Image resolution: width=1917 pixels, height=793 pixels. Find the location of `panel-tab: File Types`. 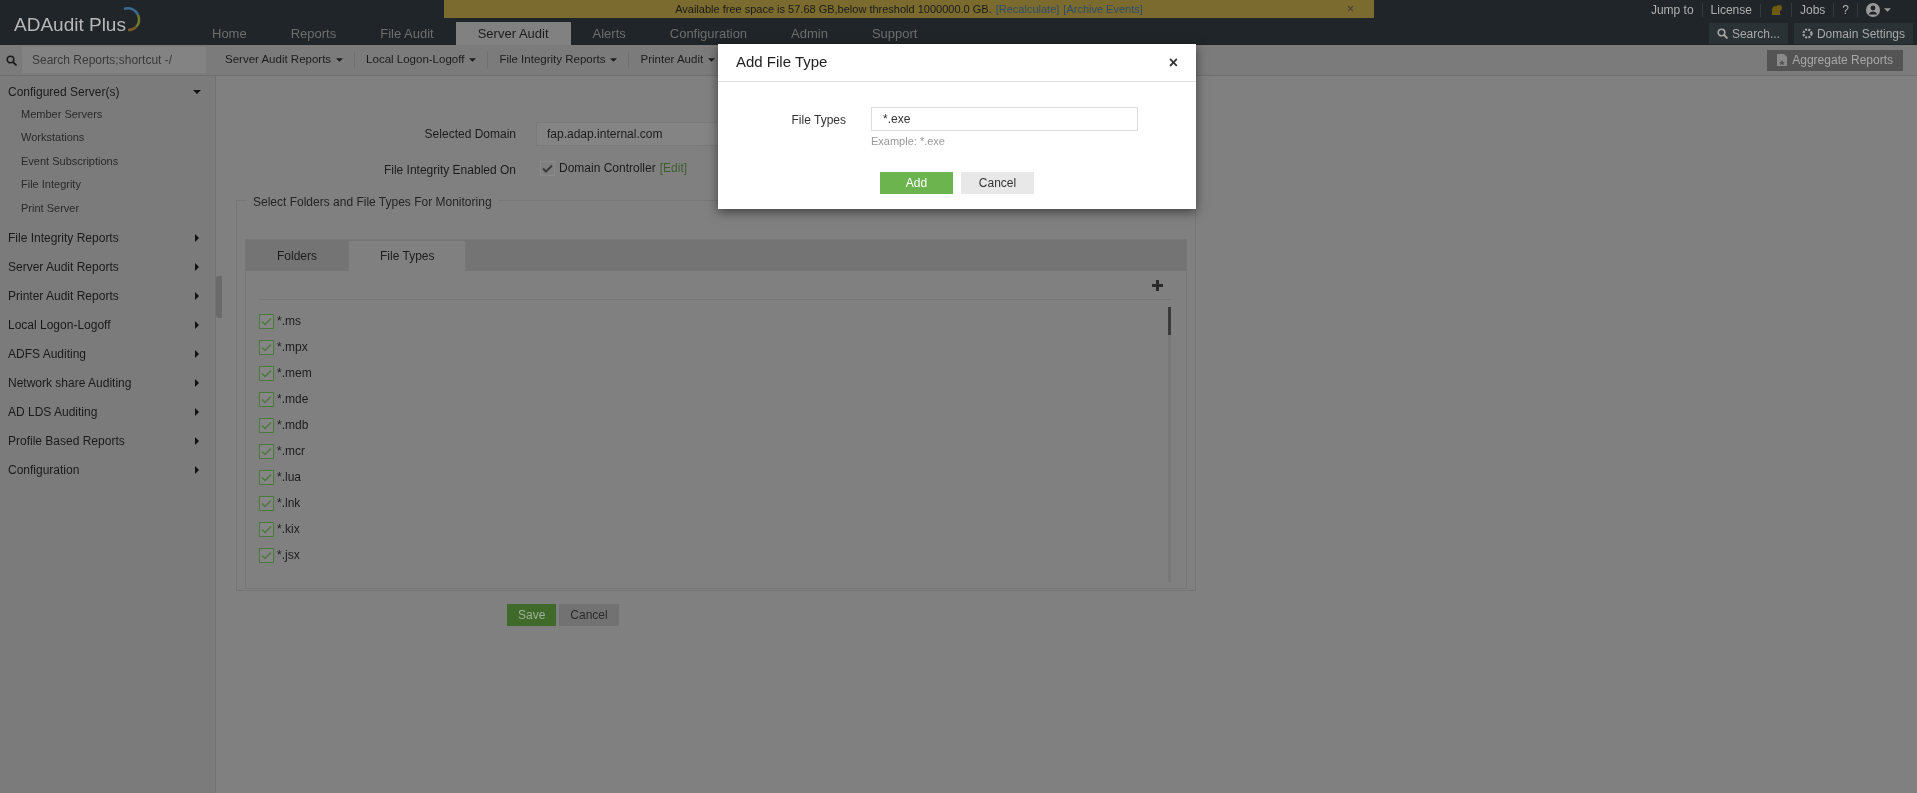

panel-tab: File Types is located at coordinates (407, 256).